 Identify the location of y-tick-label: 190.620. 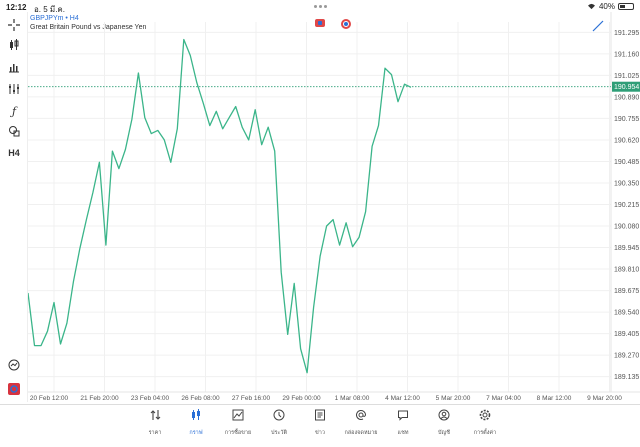
(626, 140).